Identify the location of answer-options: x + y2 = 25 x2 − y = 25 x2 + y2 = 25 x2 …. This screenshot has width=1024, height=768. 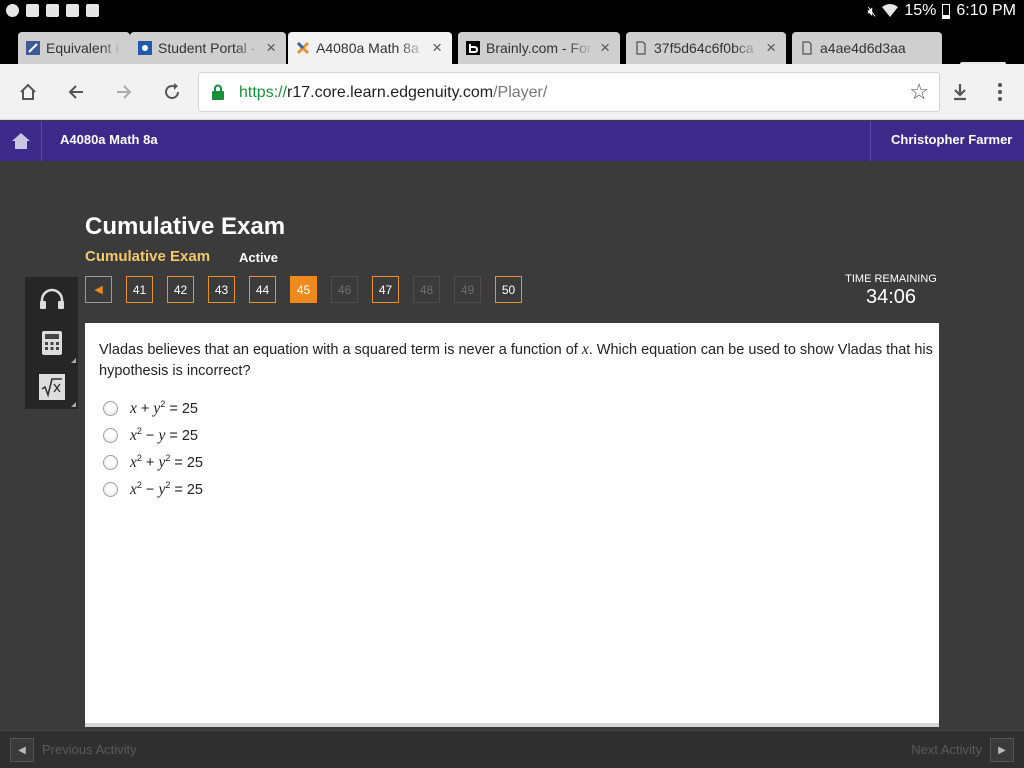
(153, 449).